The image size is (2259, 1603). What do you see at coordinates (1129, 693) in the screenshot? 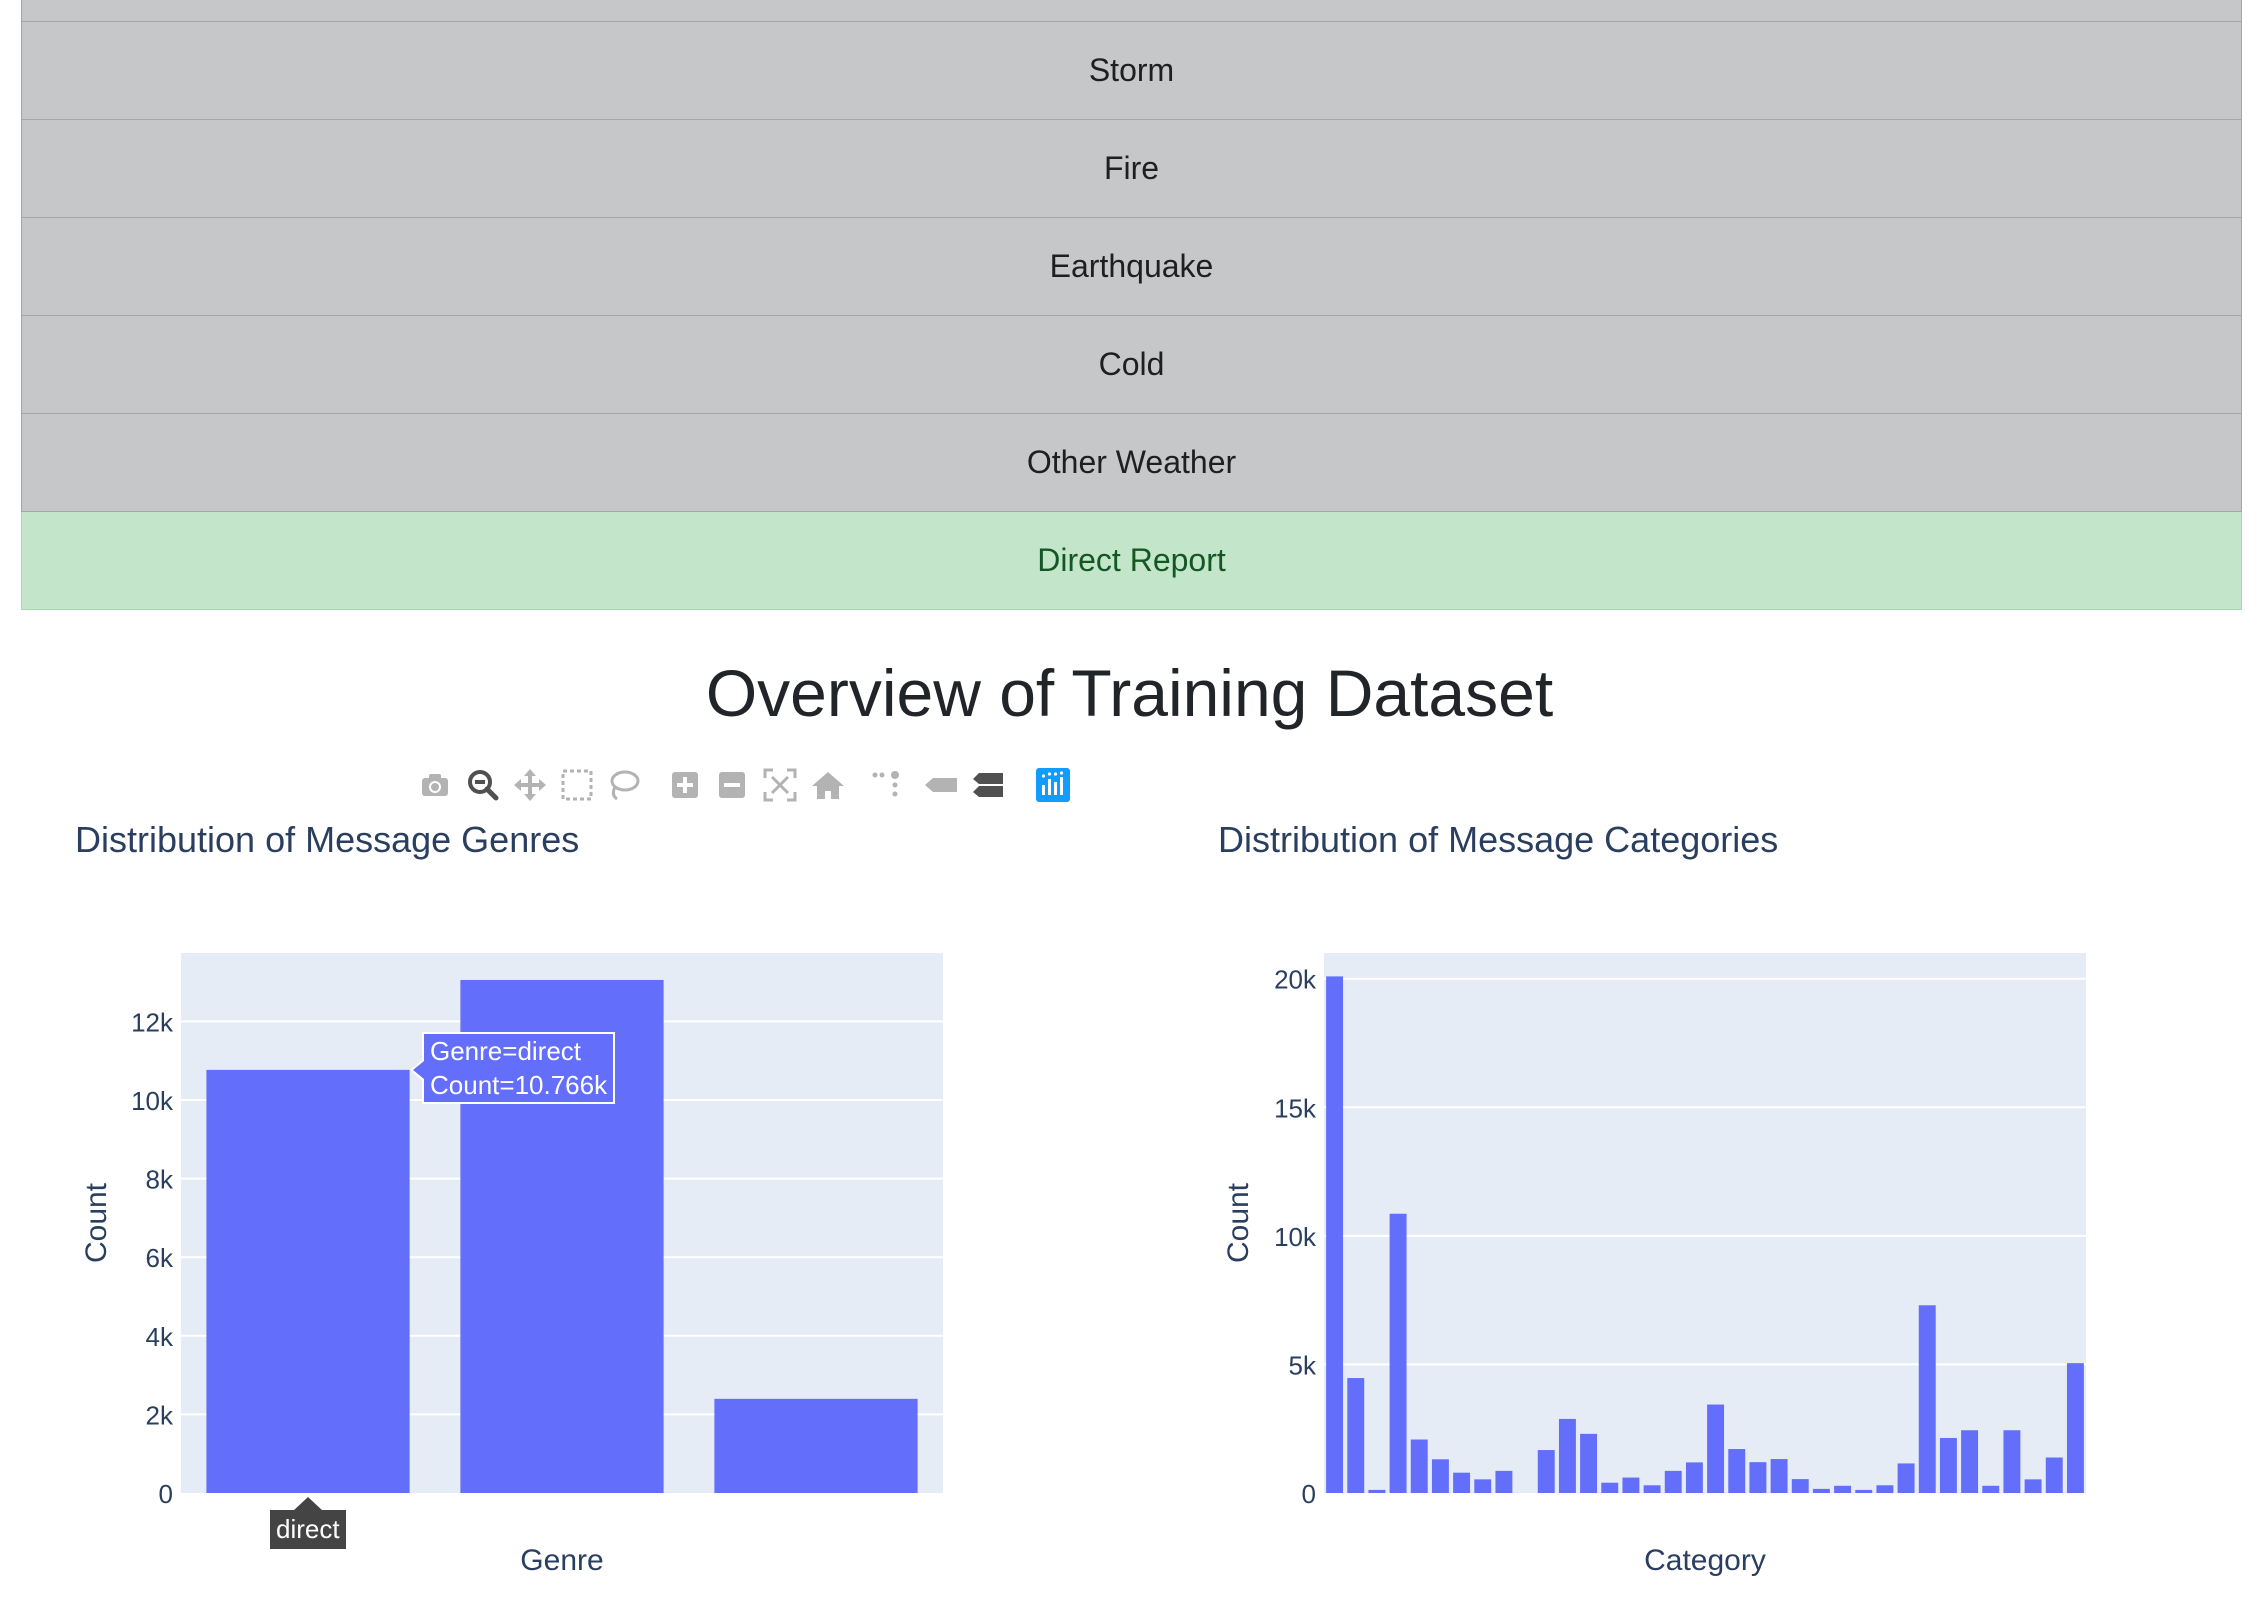
I see `page-title: Overview of Training Dataset` at bounding box center [1129, 693].